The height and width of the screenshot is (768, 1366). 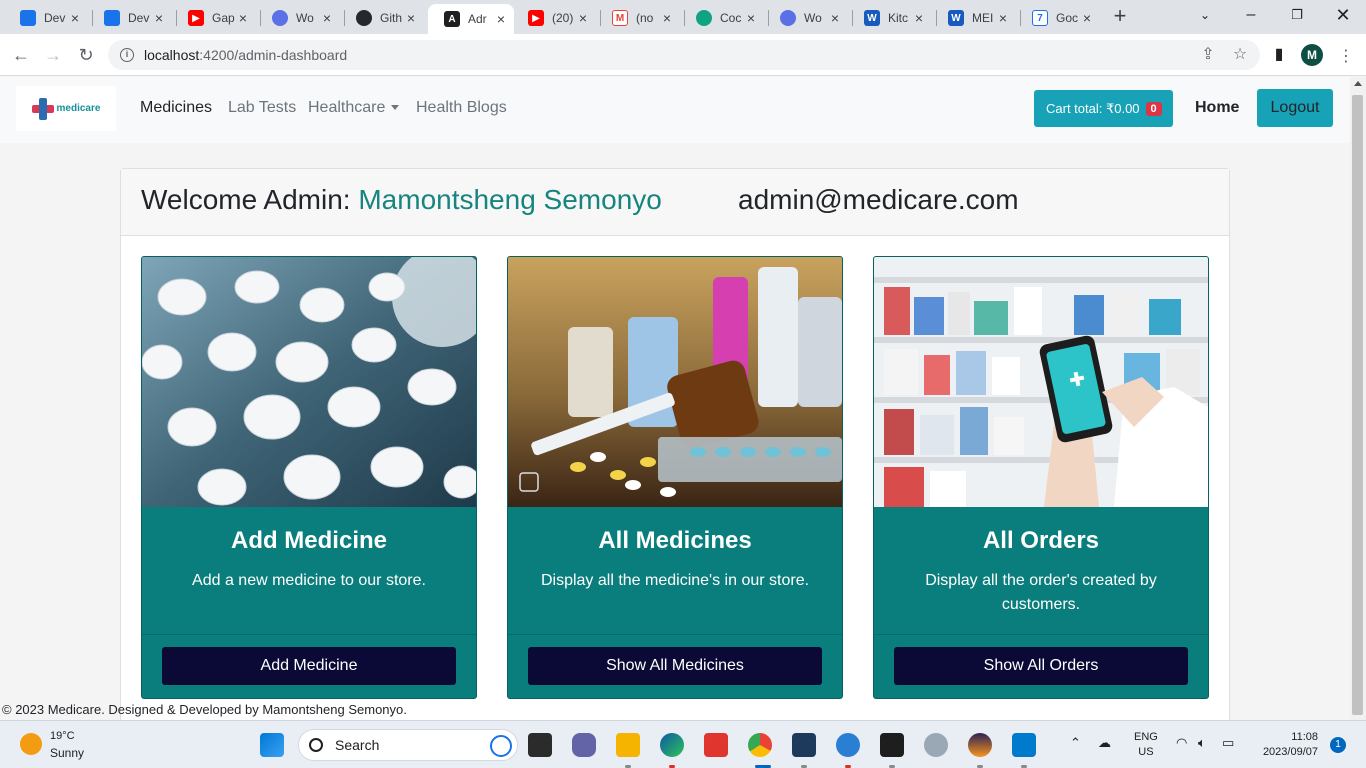 I want to click on page-scrollbar, so click(x=1358, y=398).